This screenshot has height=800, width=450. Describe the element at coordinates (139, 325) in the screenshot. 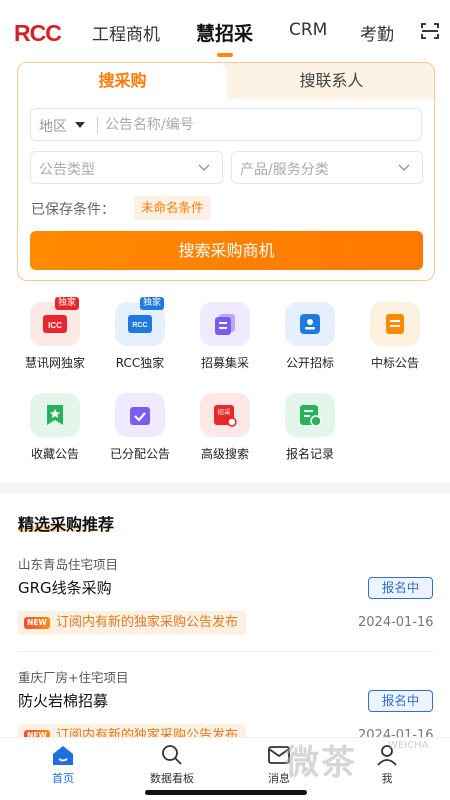

I see `svg-text: RCC` at that location.